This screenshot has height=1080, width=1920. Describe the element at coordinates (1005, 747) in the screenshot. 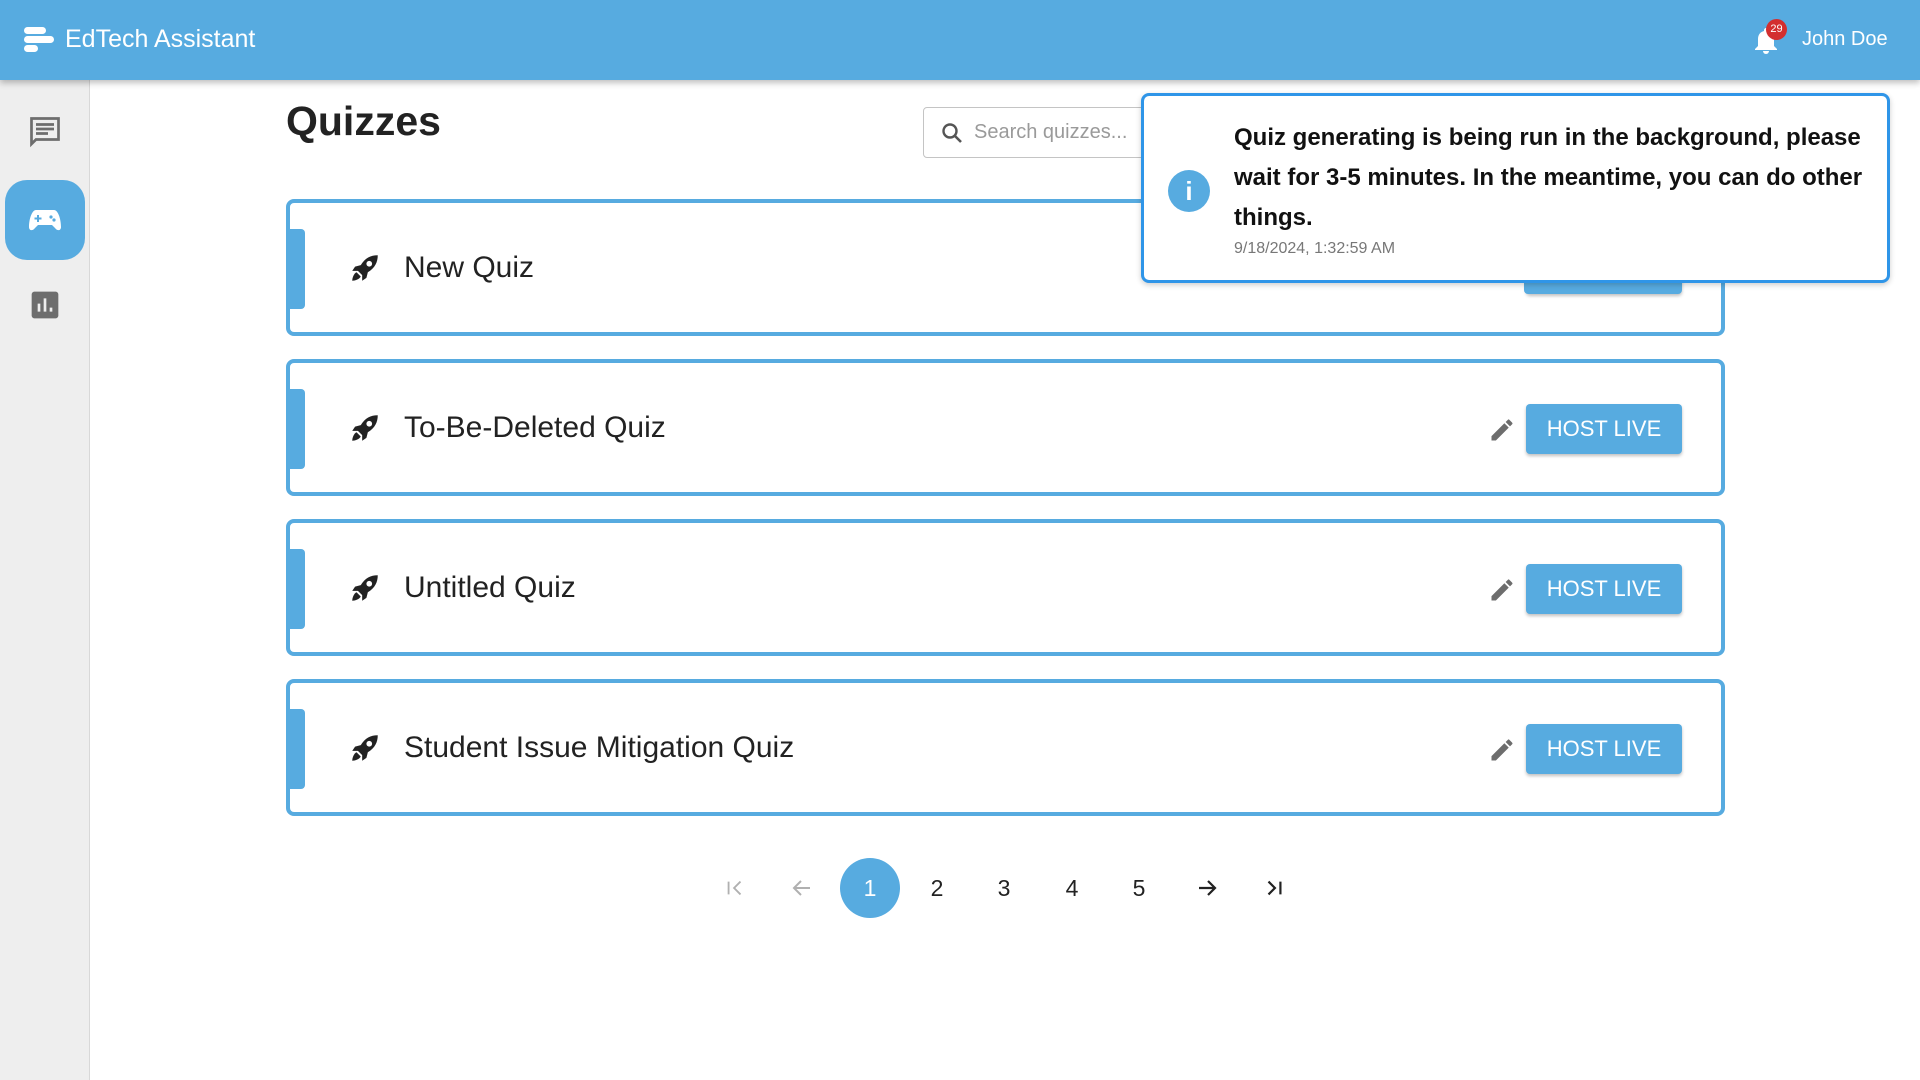

I see `quiz-card: Student Issue Mitigation Quiz HOST LIVE` at that location.